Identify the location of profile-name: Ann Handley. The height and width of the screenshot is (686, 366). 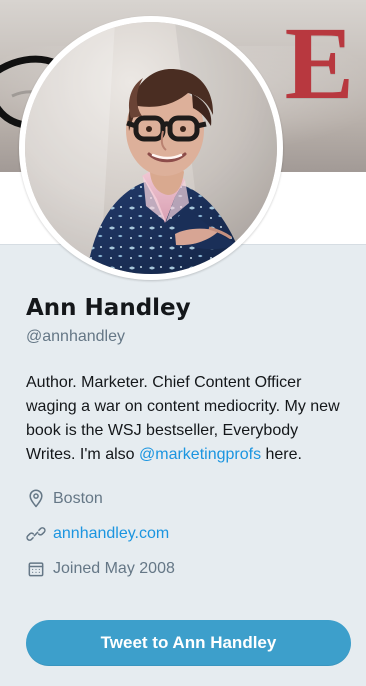
(185, 308).